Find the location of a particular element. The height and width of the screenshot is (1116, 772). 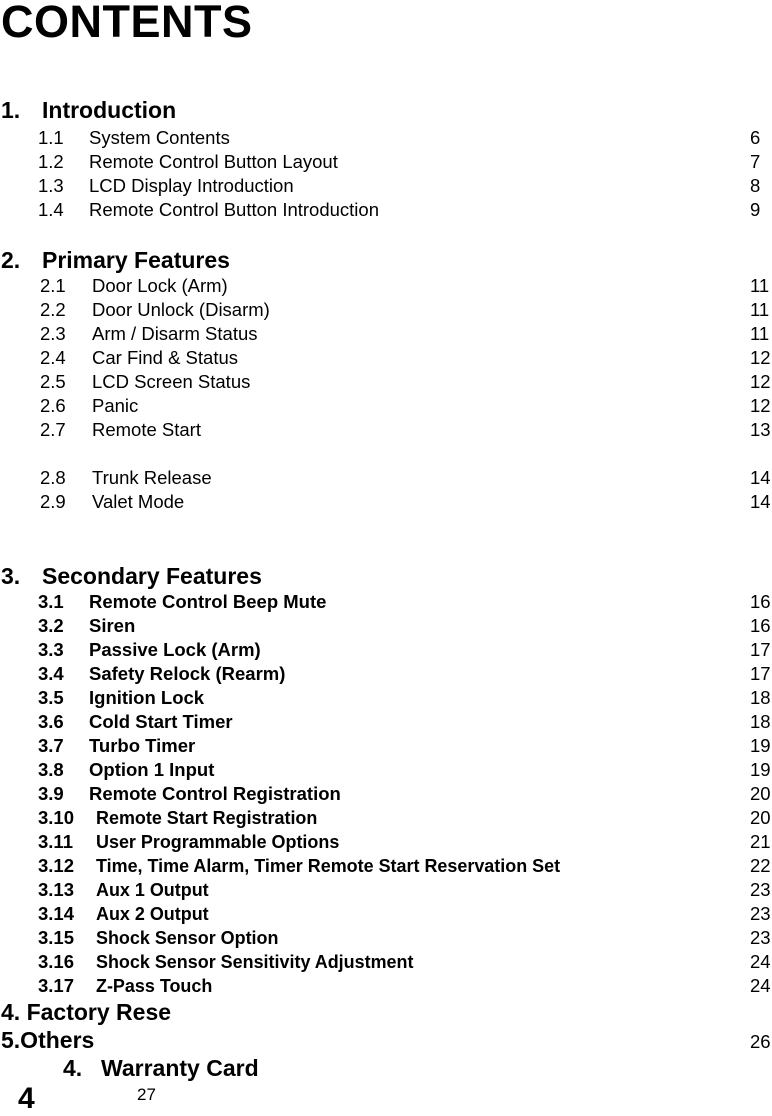

toc-item-label: Valet Mode is located at coordinates (138, 501).